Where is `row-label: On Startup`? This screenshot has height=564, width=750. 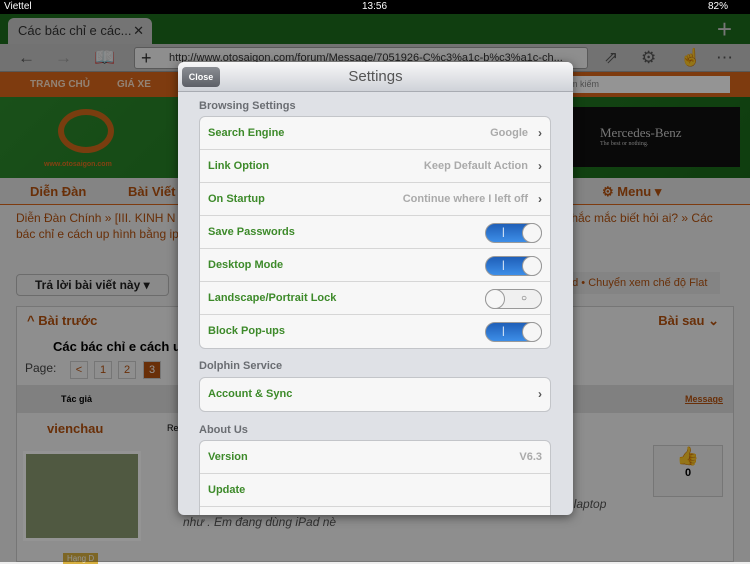 row-label: On Startup is located at coordinates (236, 199).